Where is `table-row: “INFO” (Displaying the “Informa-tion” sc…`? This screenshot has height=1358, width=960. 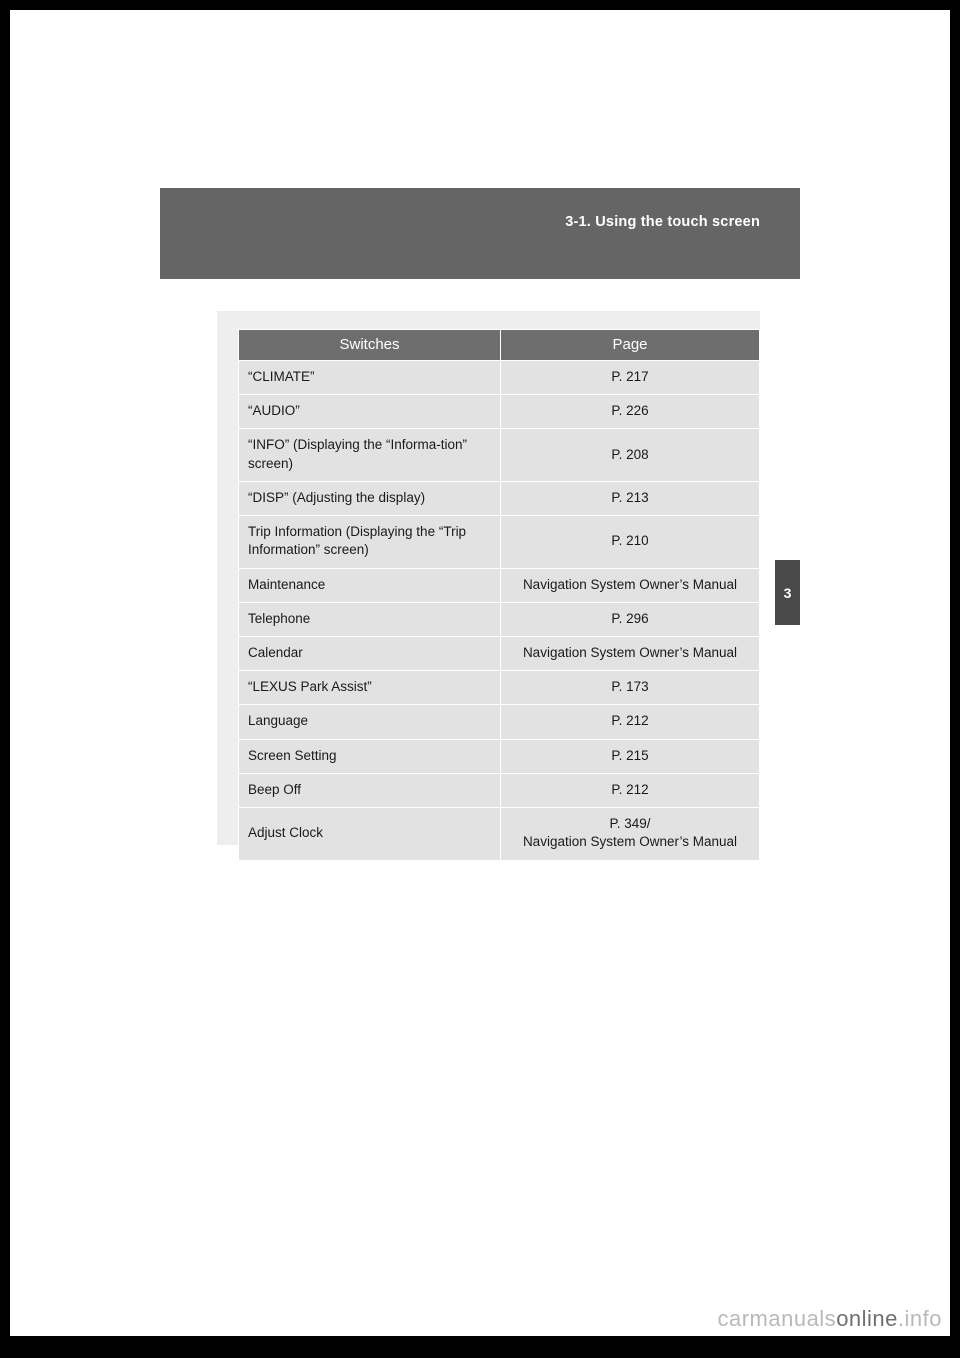 table-row: “INFO” (Displaying the “Informa-tion” sc… is located at coordinates (499, 455).